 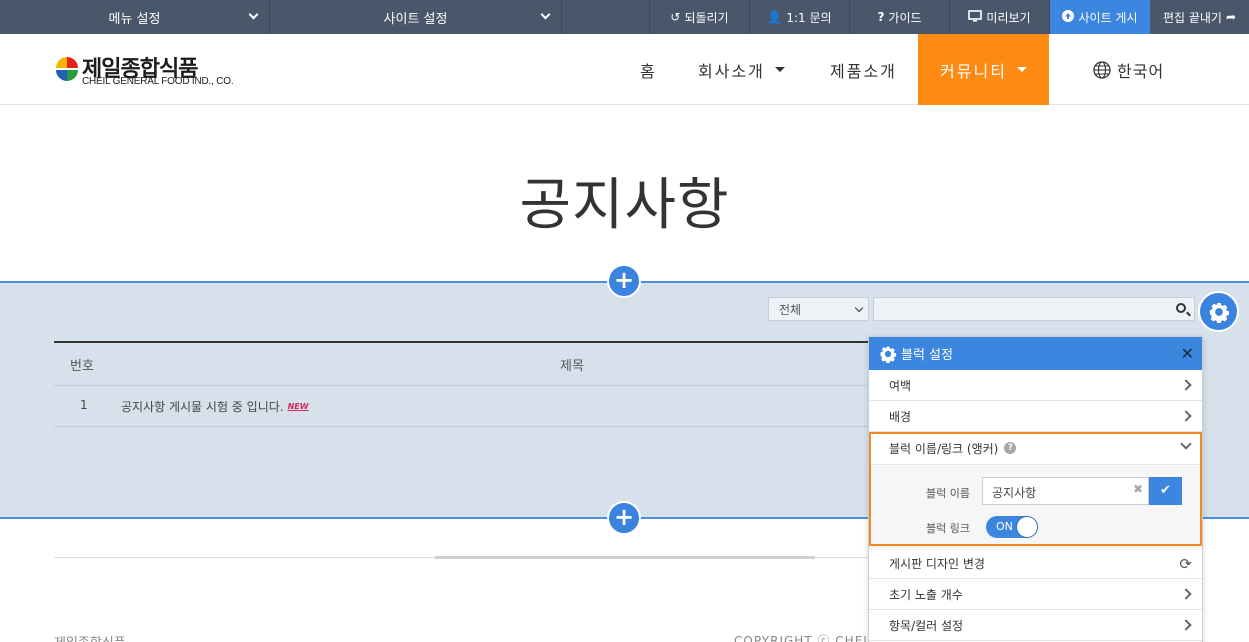 What do you see at coordinates (462, 342) in the screenshot?
I see `table-top-border` at bounding box center [462, 342].